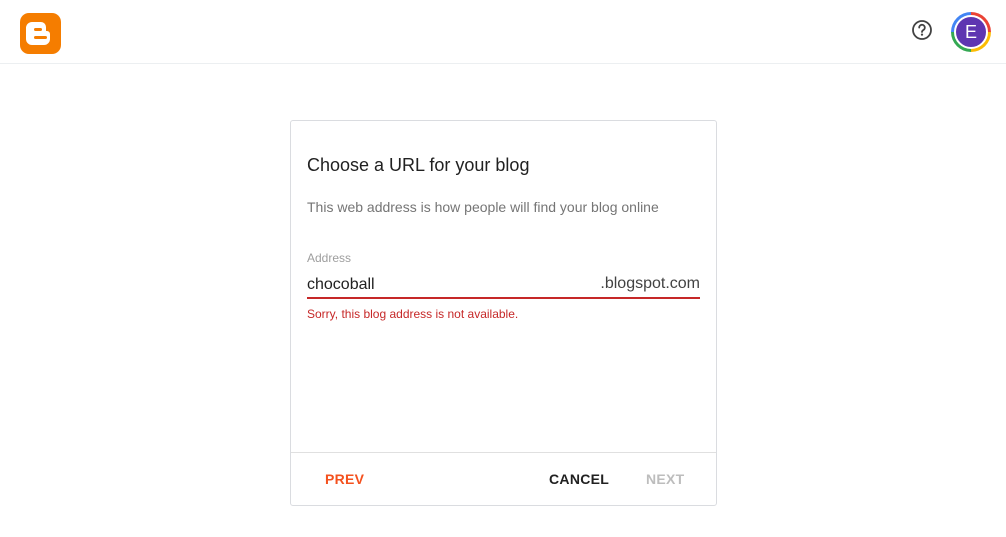 The height and width of the screenshot is (537, 1006). What do you see at coordinates (447, 285) in the screenshot?
I see `address-input` at bounding box center [447, 285].